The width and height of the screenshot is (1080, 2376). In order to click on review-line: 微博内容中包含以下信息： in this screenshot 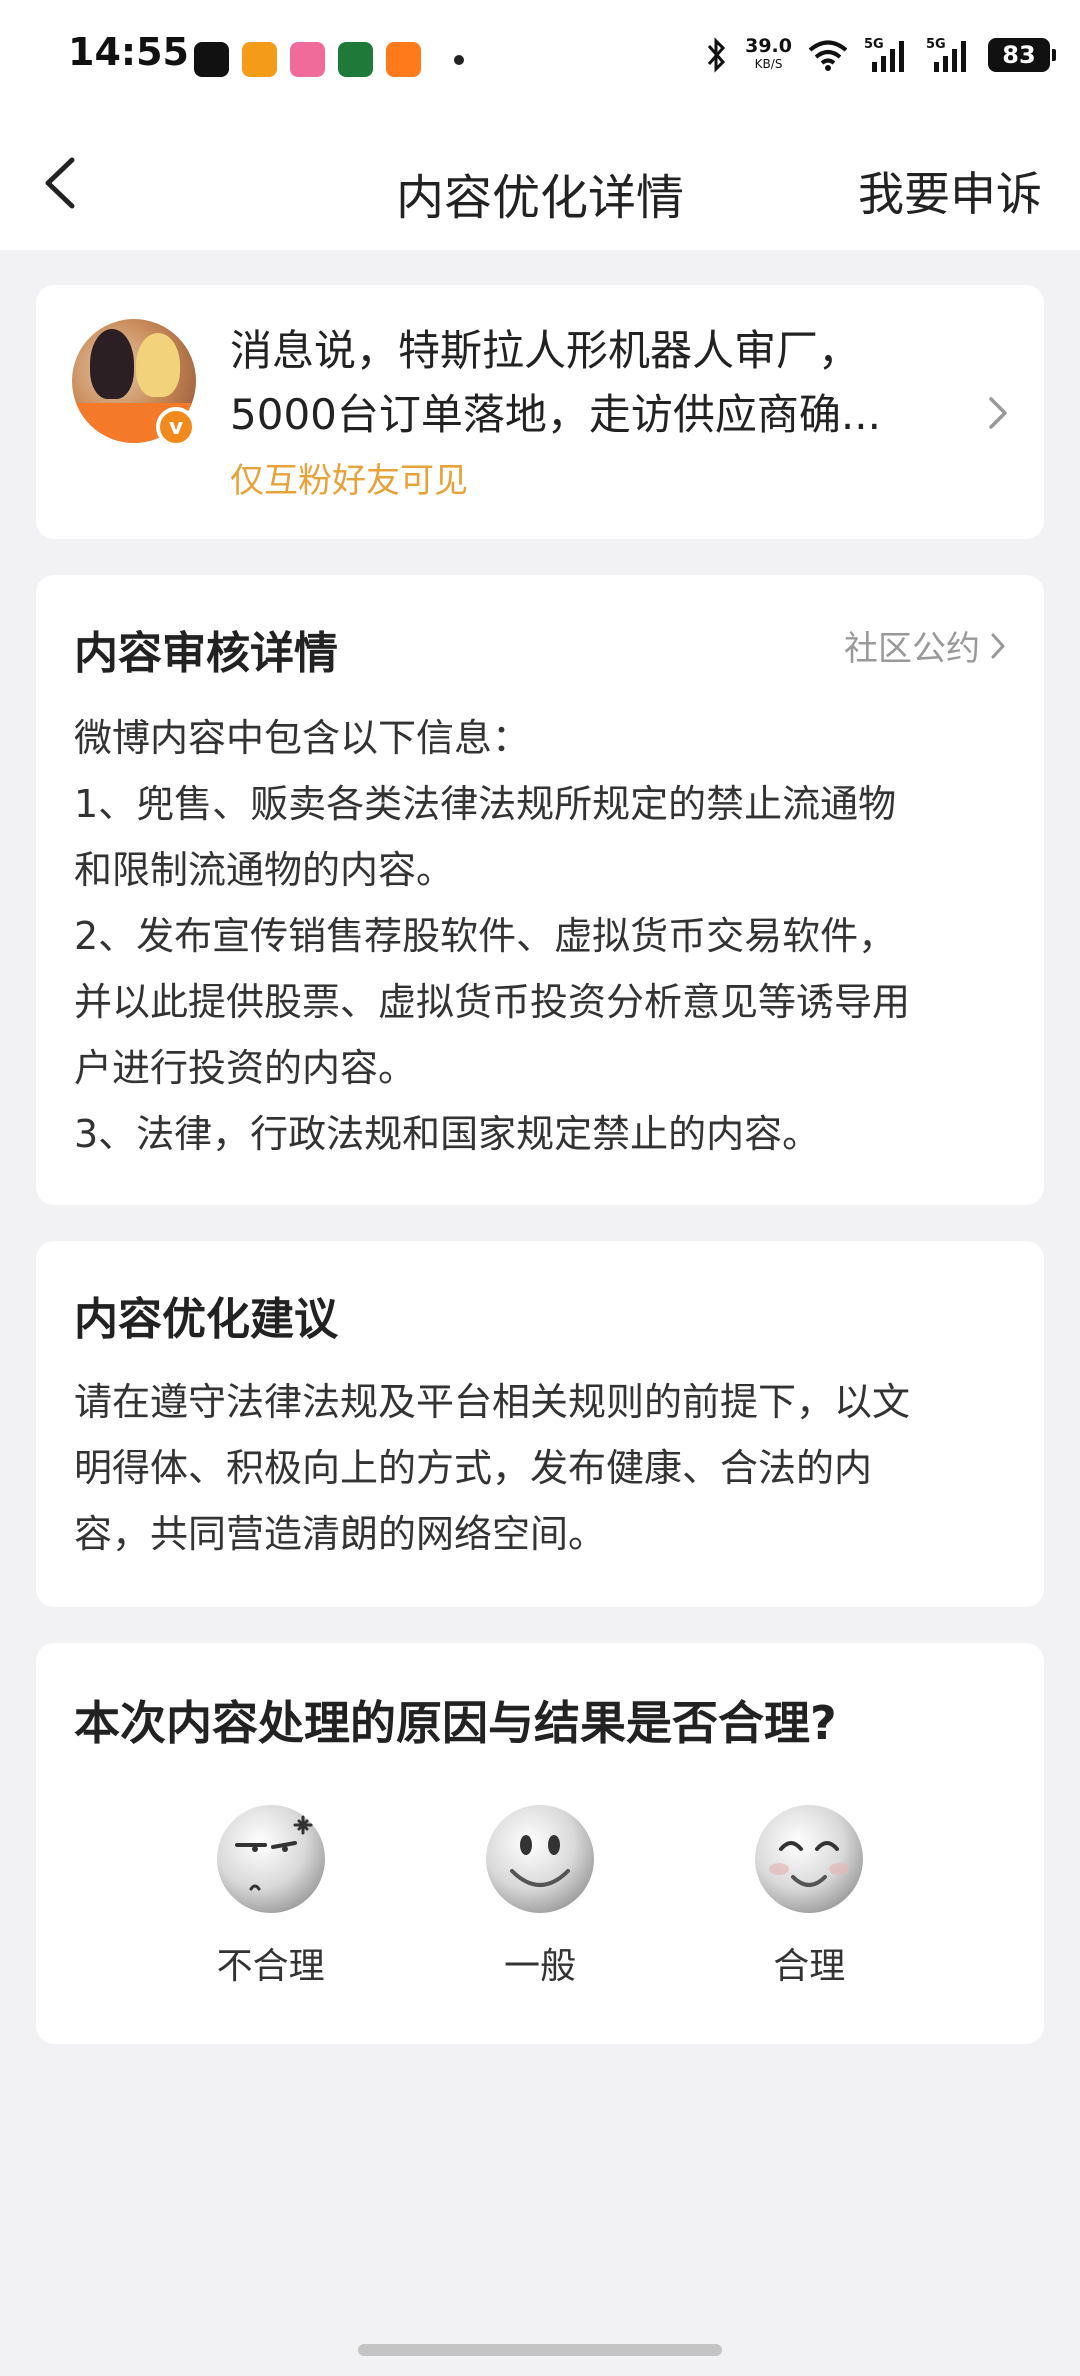, I will do `click(302, 738)`.